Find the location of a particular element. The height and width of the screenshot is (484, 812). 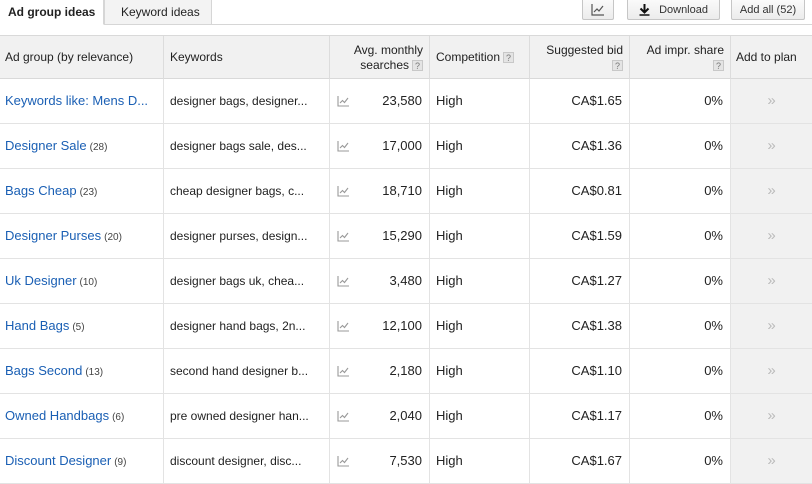

header-ad-group: Ad group (by relevance) is located at coordinates (82, 57).